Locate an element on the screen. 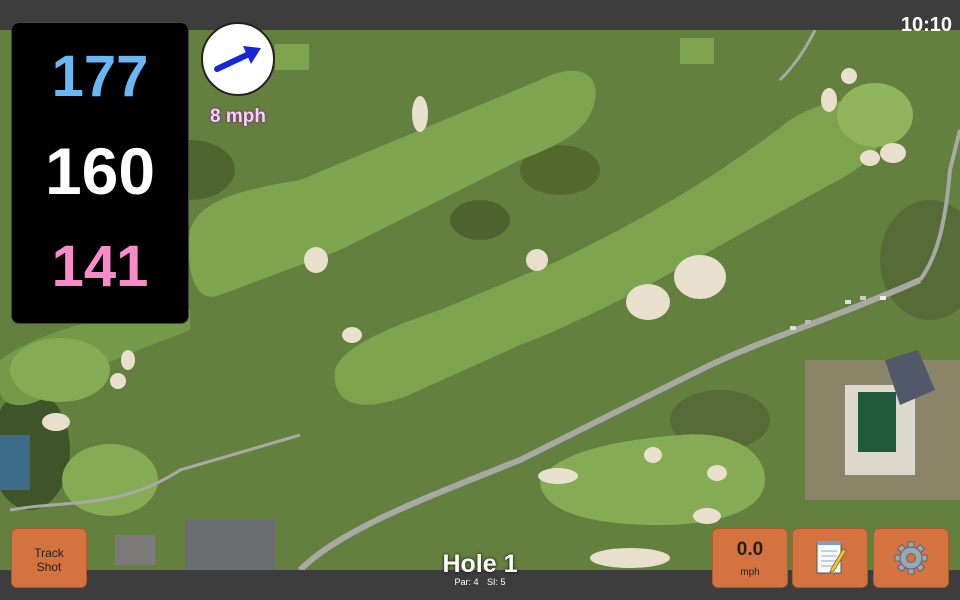 The height and width of the screenshot is (600, 960). notepad-icon is located at coordinates (831, 557).